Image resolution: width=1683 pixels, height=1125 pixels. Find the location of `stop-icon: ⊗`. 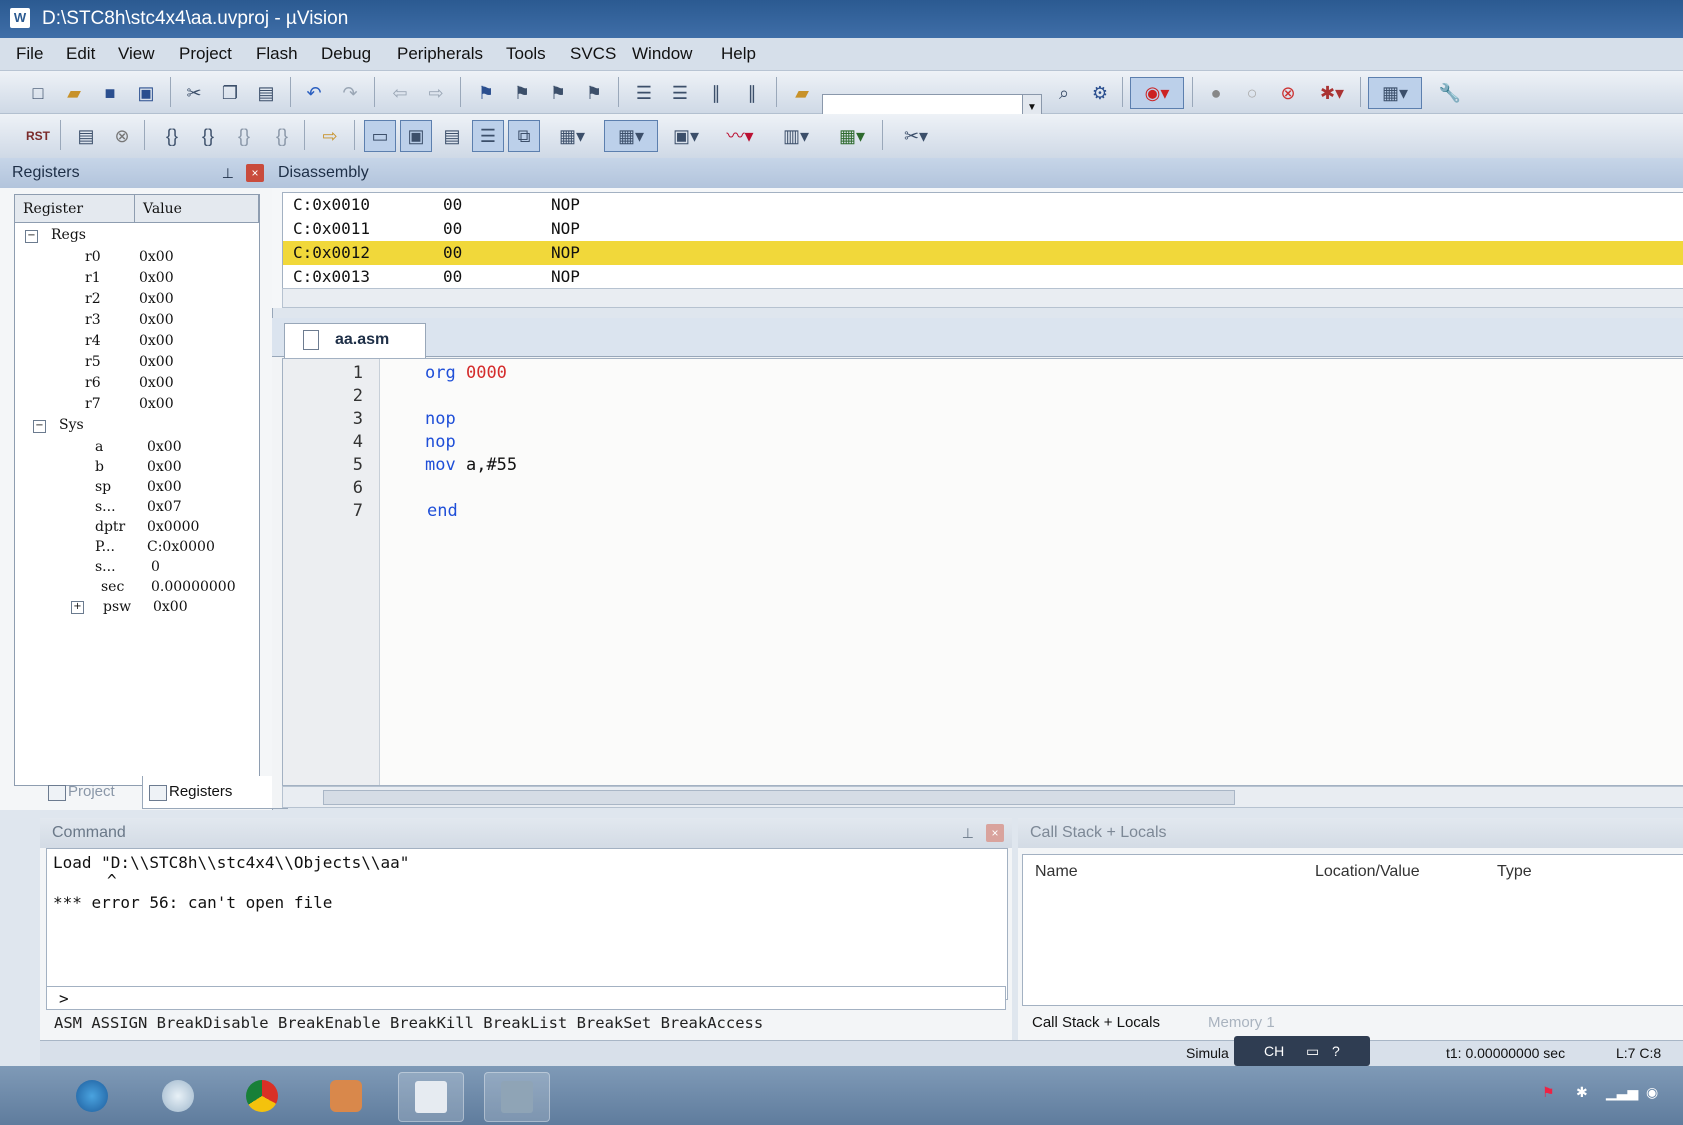

stop-icon: ⊗ is located at coordinates (122, 136).